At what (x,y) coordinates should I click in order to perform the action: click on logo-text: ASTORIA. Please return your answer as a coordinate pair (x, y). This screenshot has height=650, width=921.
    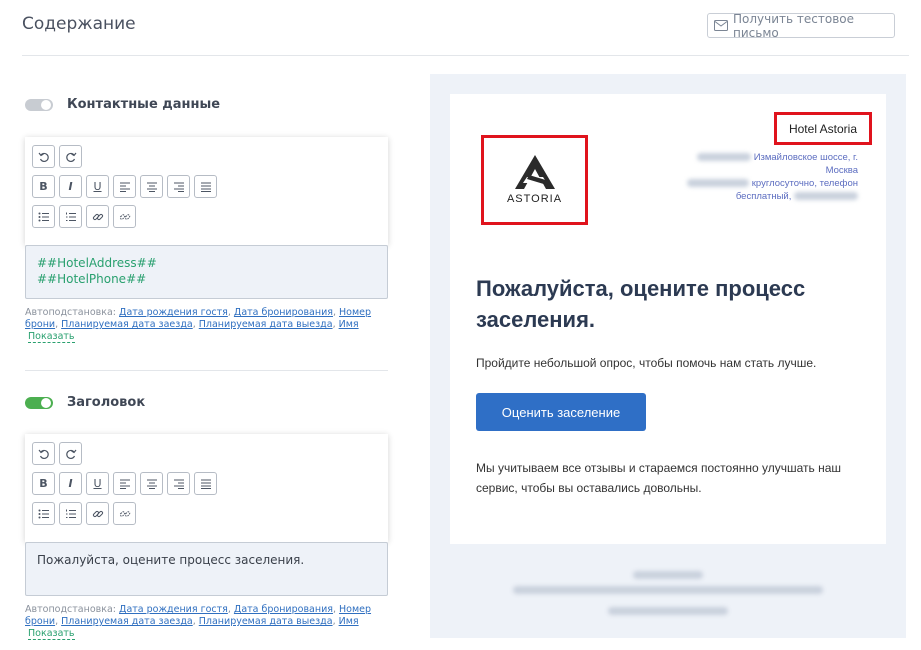
    Looking at the image, I should click on (534, 199).